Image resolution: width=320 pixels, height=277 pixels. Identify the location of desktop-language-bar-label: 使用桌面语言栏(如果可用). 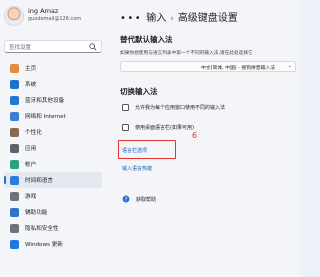
(164, 128).